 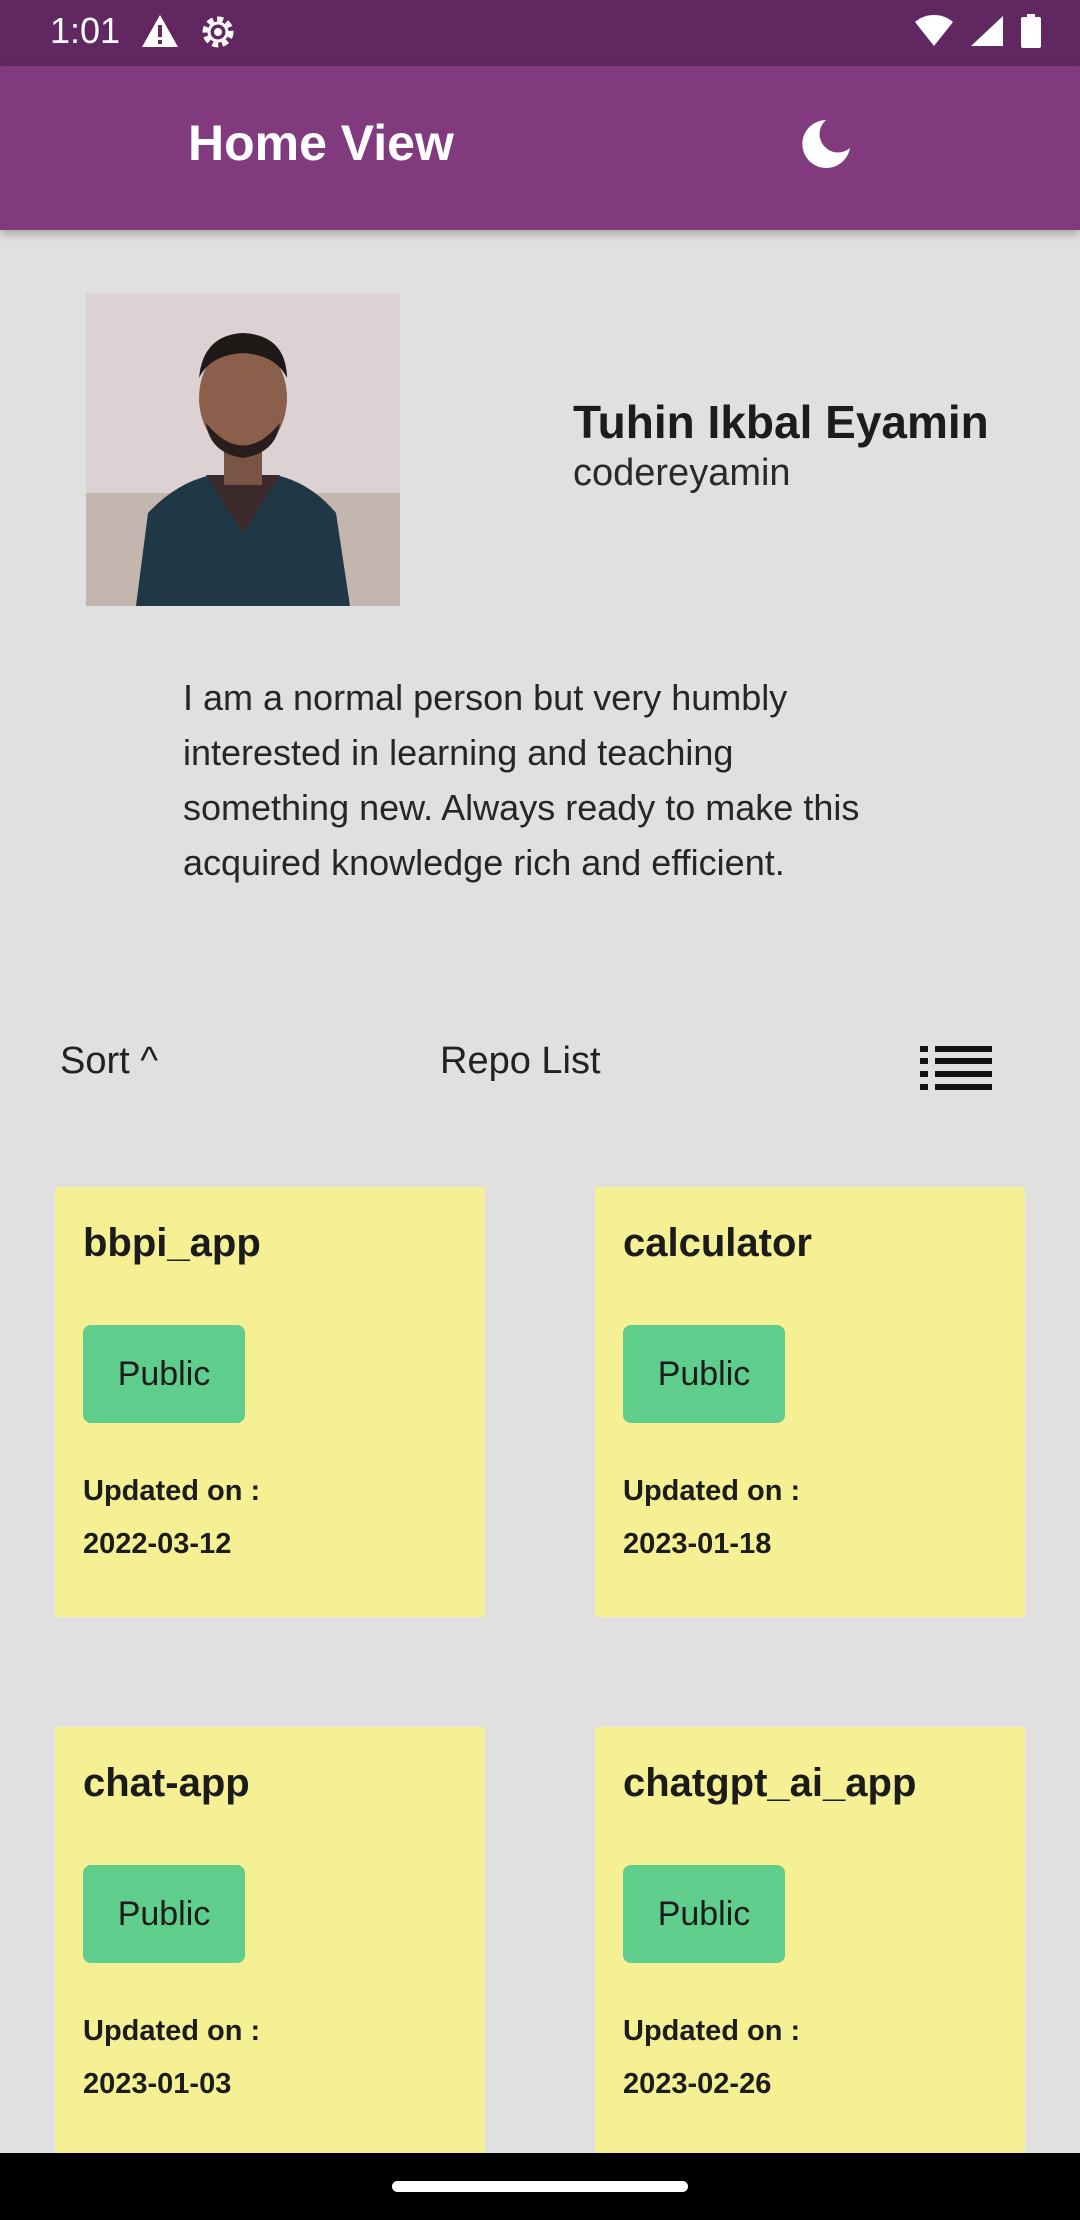 What do you see at coordinates (770, 1783) in the screenshot?
I see `repo-name: chatgpt_ai_app` at bounding box center [770, 1783].